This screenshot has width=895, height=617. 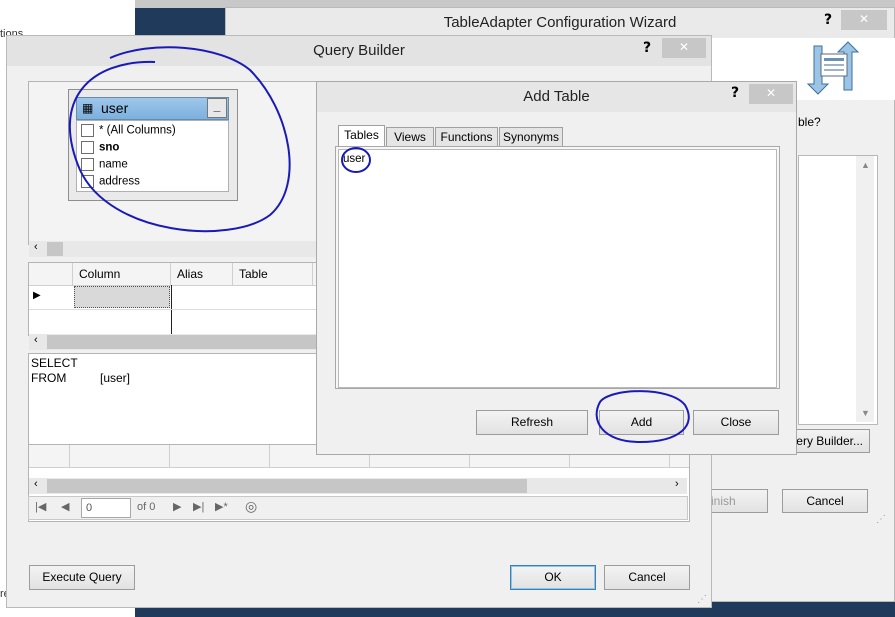 I want to click on diagram-scrollbar: ‹, so click(x=178, y=249).